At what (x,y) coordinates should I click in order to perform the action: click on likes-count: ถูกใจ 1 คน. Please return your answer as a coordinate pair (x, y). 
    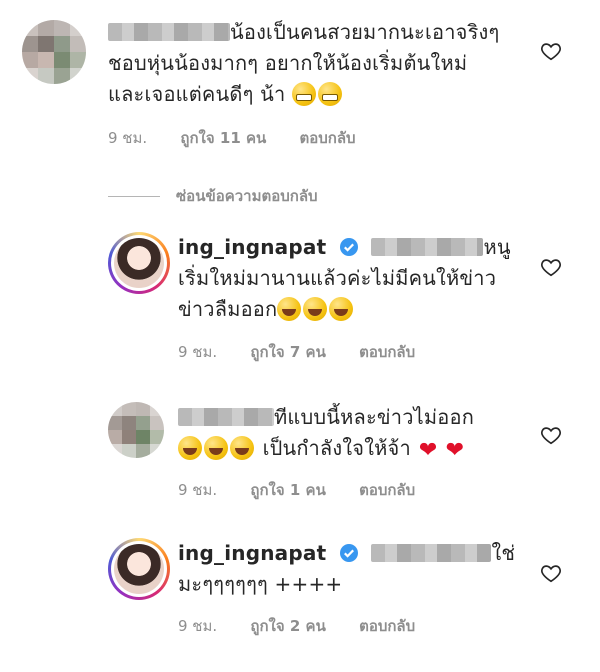
    Looking at the image, I should click on (287, 490).